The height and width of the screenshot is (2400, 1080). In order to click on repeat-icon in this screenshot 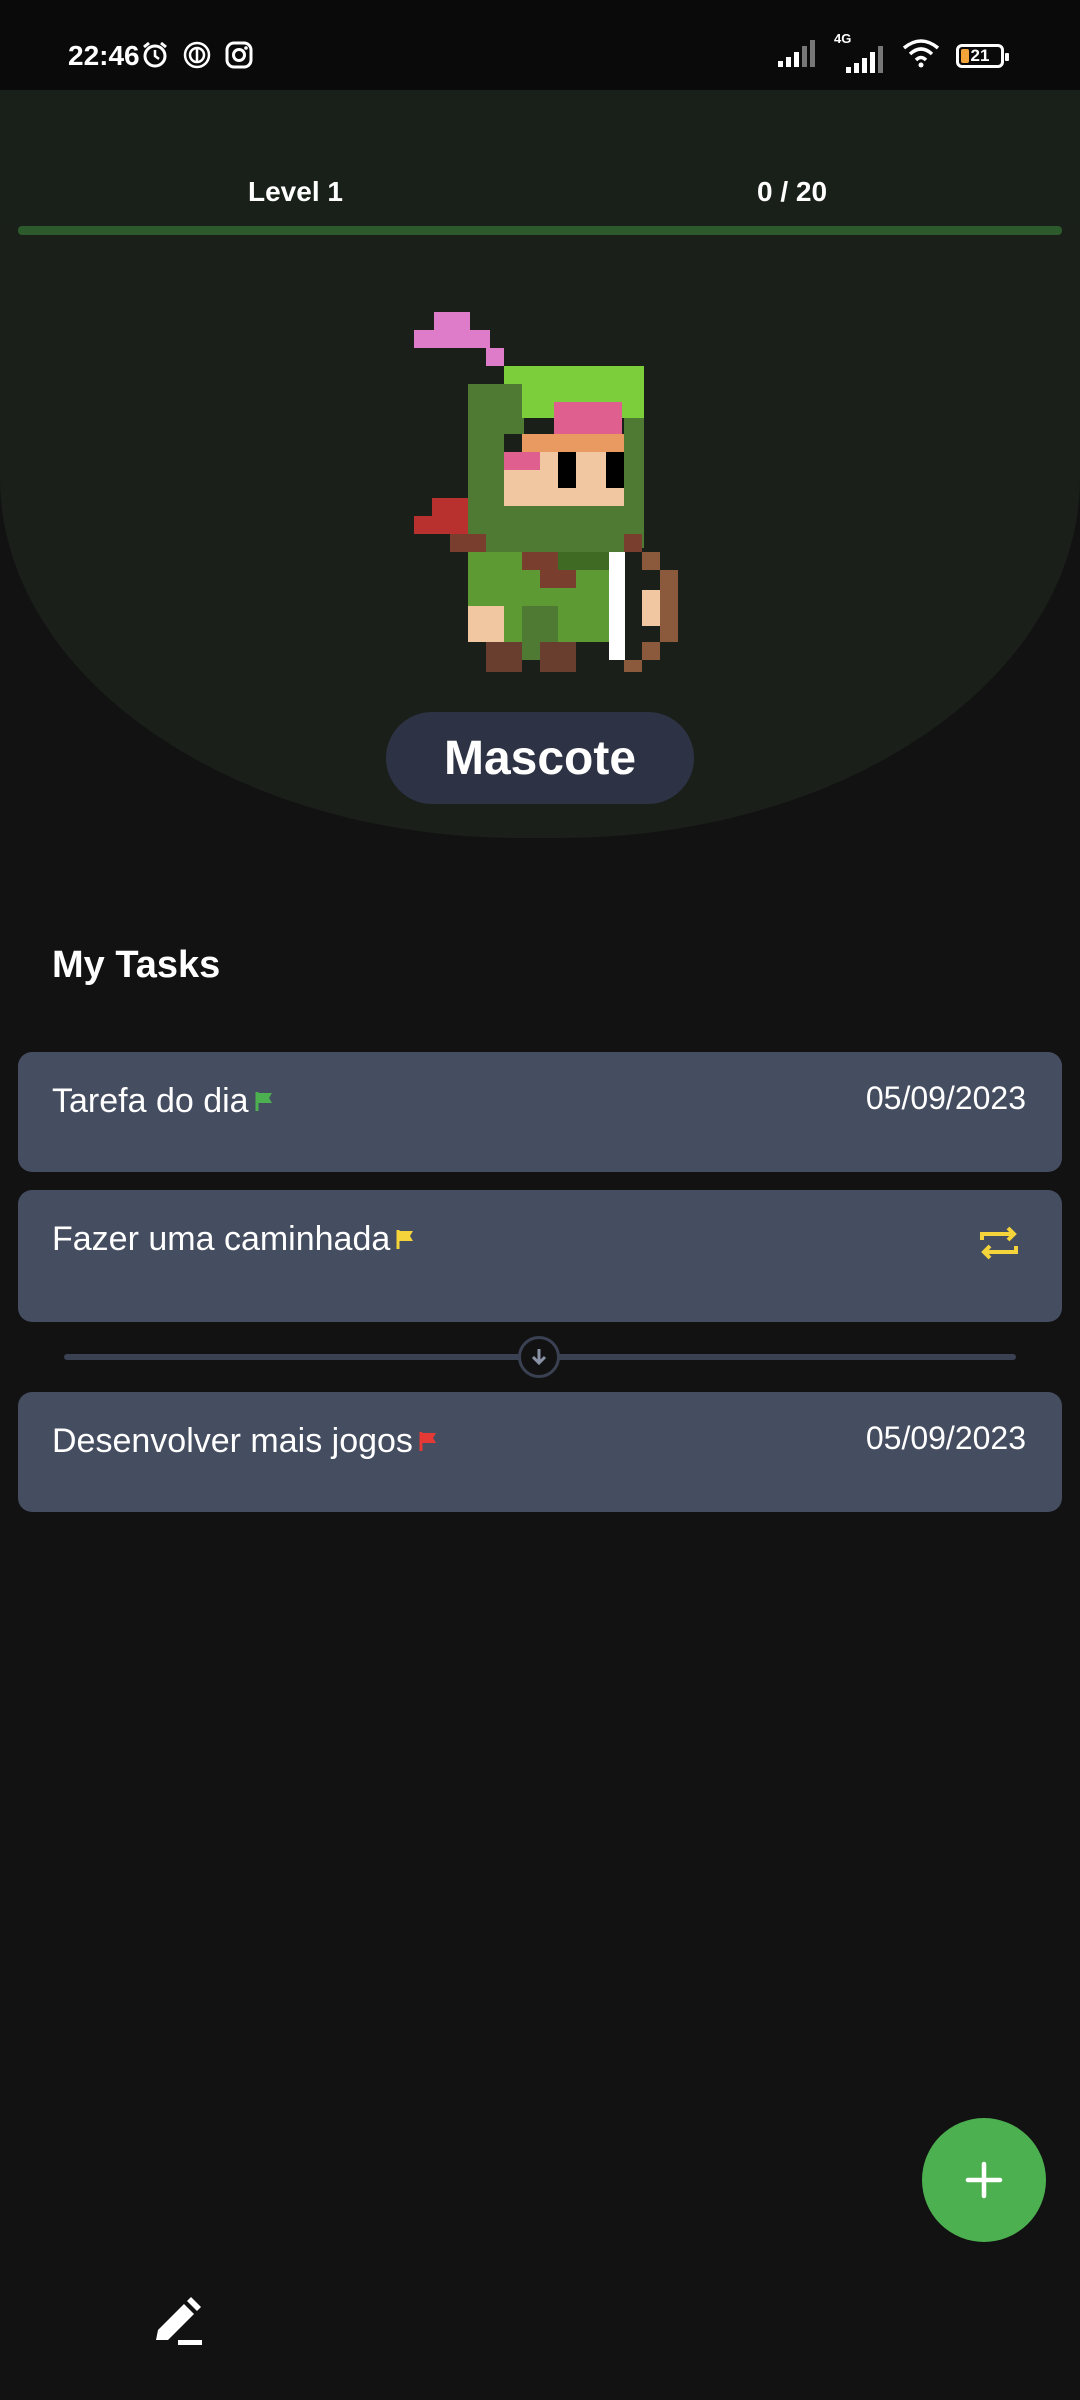, I will do `click(999, 1245)`.